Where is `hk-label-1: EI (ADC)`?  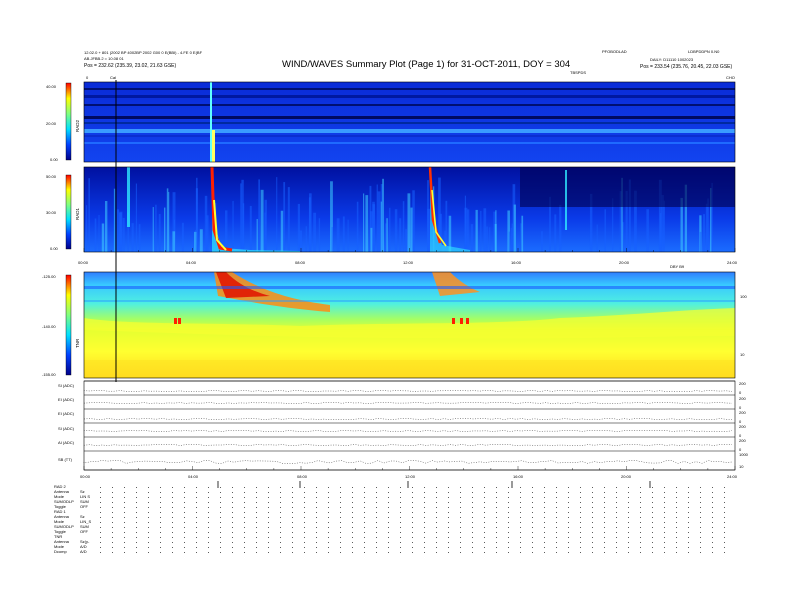 hk-label-1: EI (ADC) is located at coordinates (66, 399).